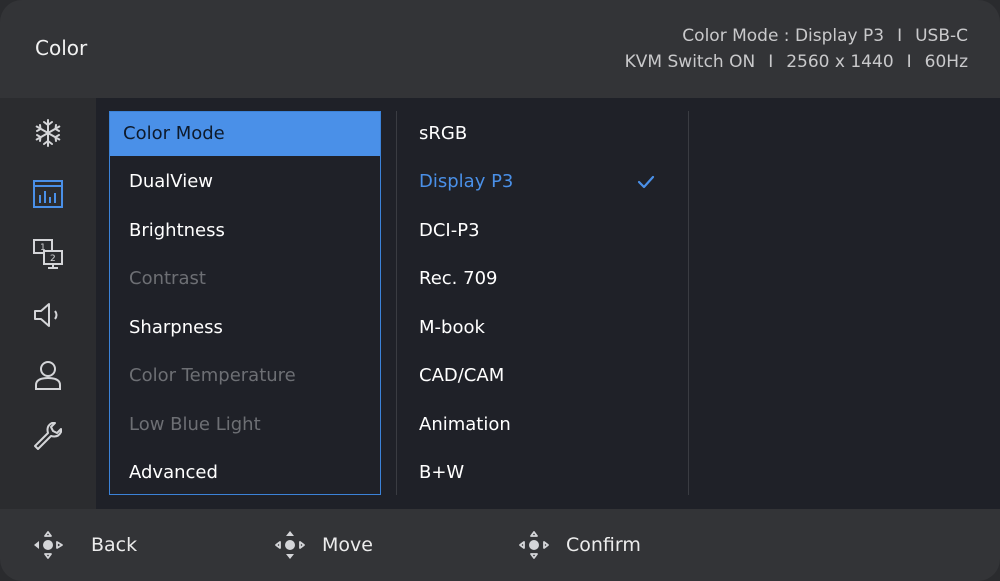 The width and height of the screenshot is (1000, 581). I want to click on option-cad-cam: CAD/CAM, so click(539, 376).